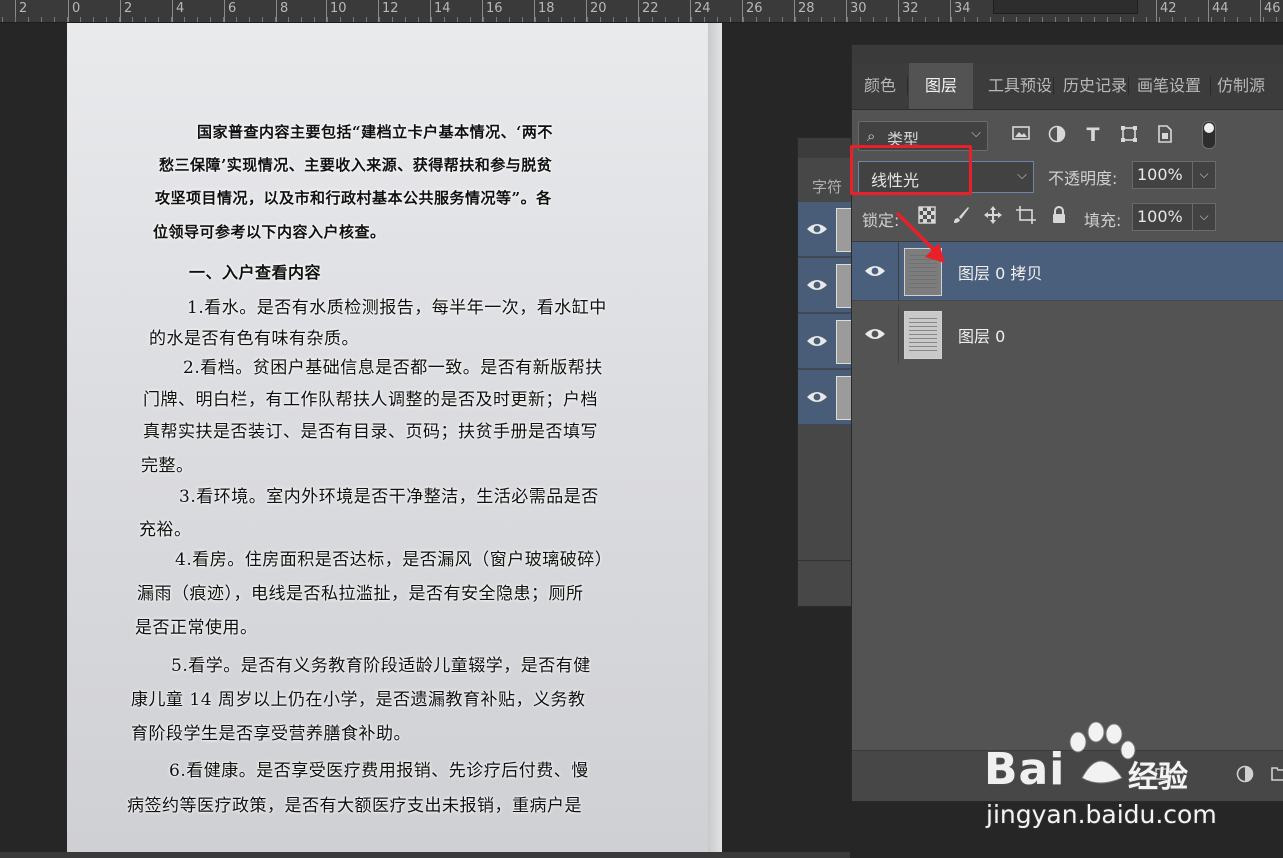  I want to click on ruler-tick-label: 24, so click(700, 11).